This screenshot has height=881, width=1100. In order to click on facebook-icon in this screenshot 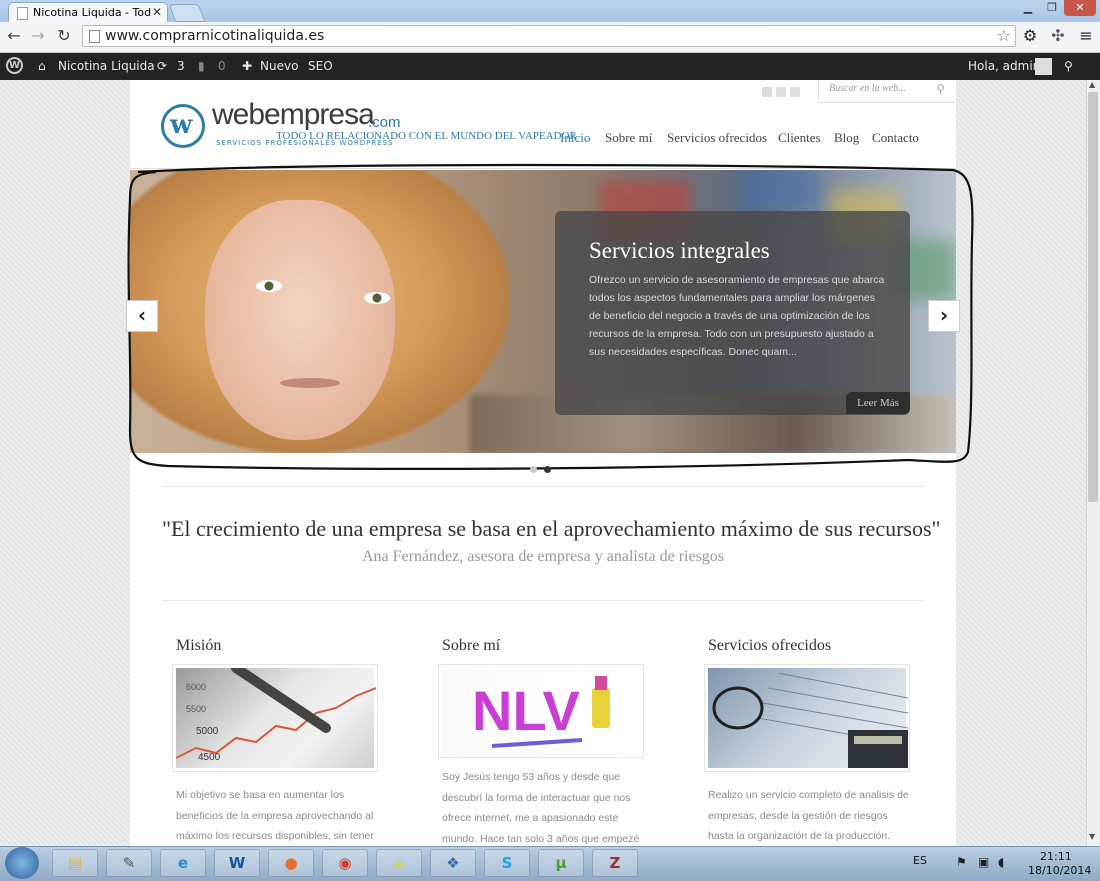, I will do `click(795, 92)`.